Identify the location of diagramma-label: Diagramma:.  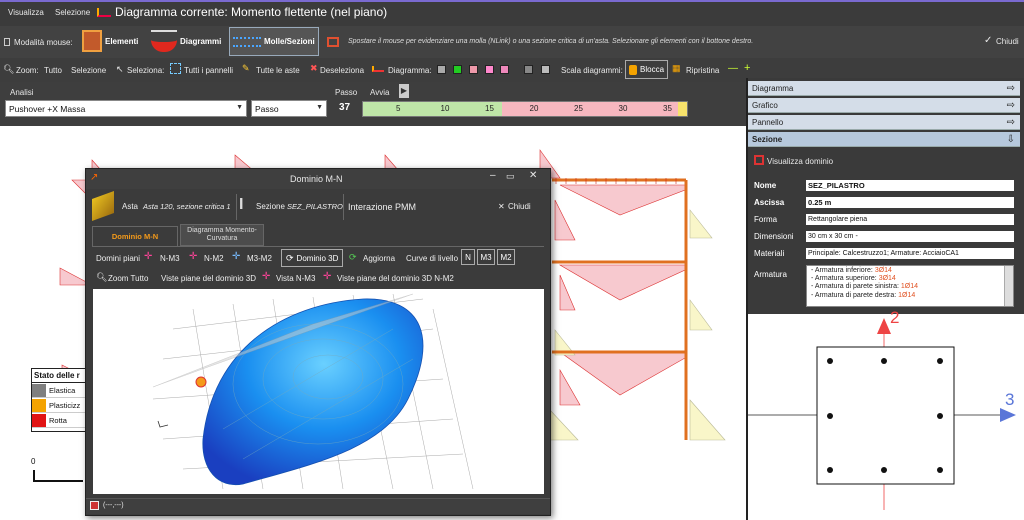
(410, 70).